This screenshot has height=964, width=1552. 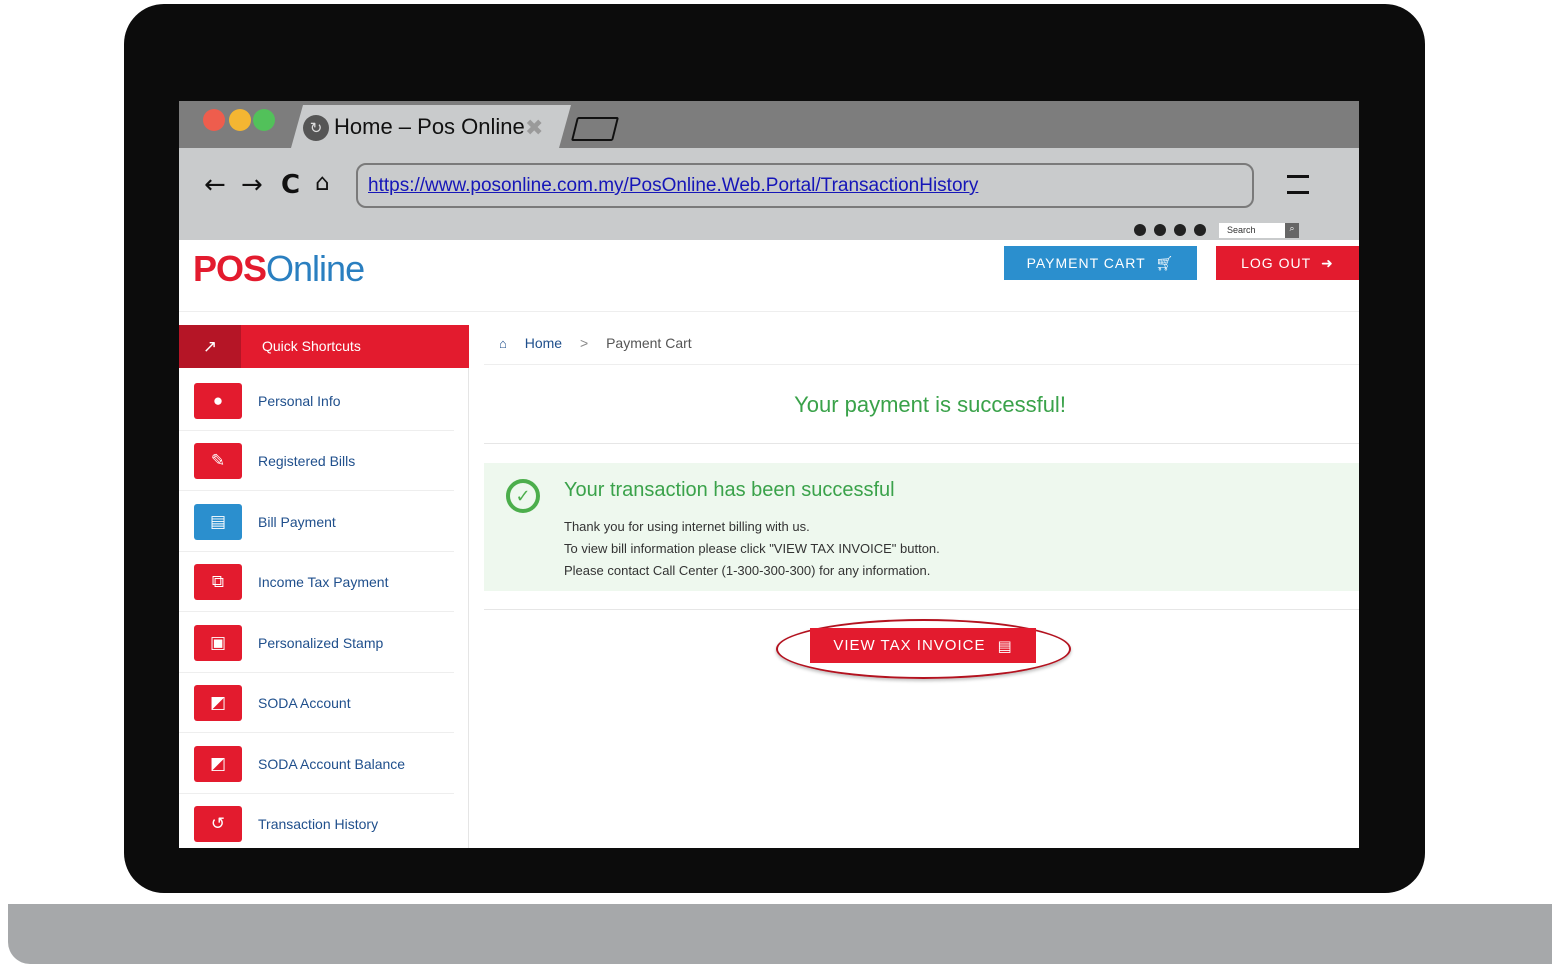 I want to click on tab-title: Home – Pos Online, so click(x=429, y=127).